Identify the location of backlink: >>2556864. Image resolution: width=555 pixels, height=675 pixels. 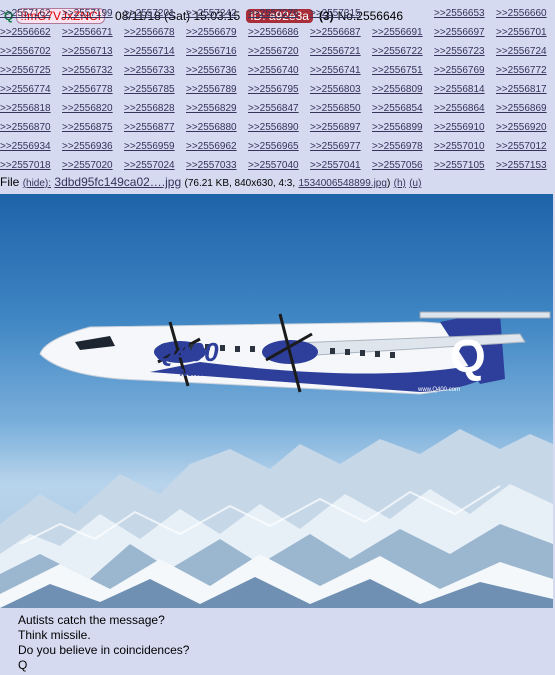
(459, 108).